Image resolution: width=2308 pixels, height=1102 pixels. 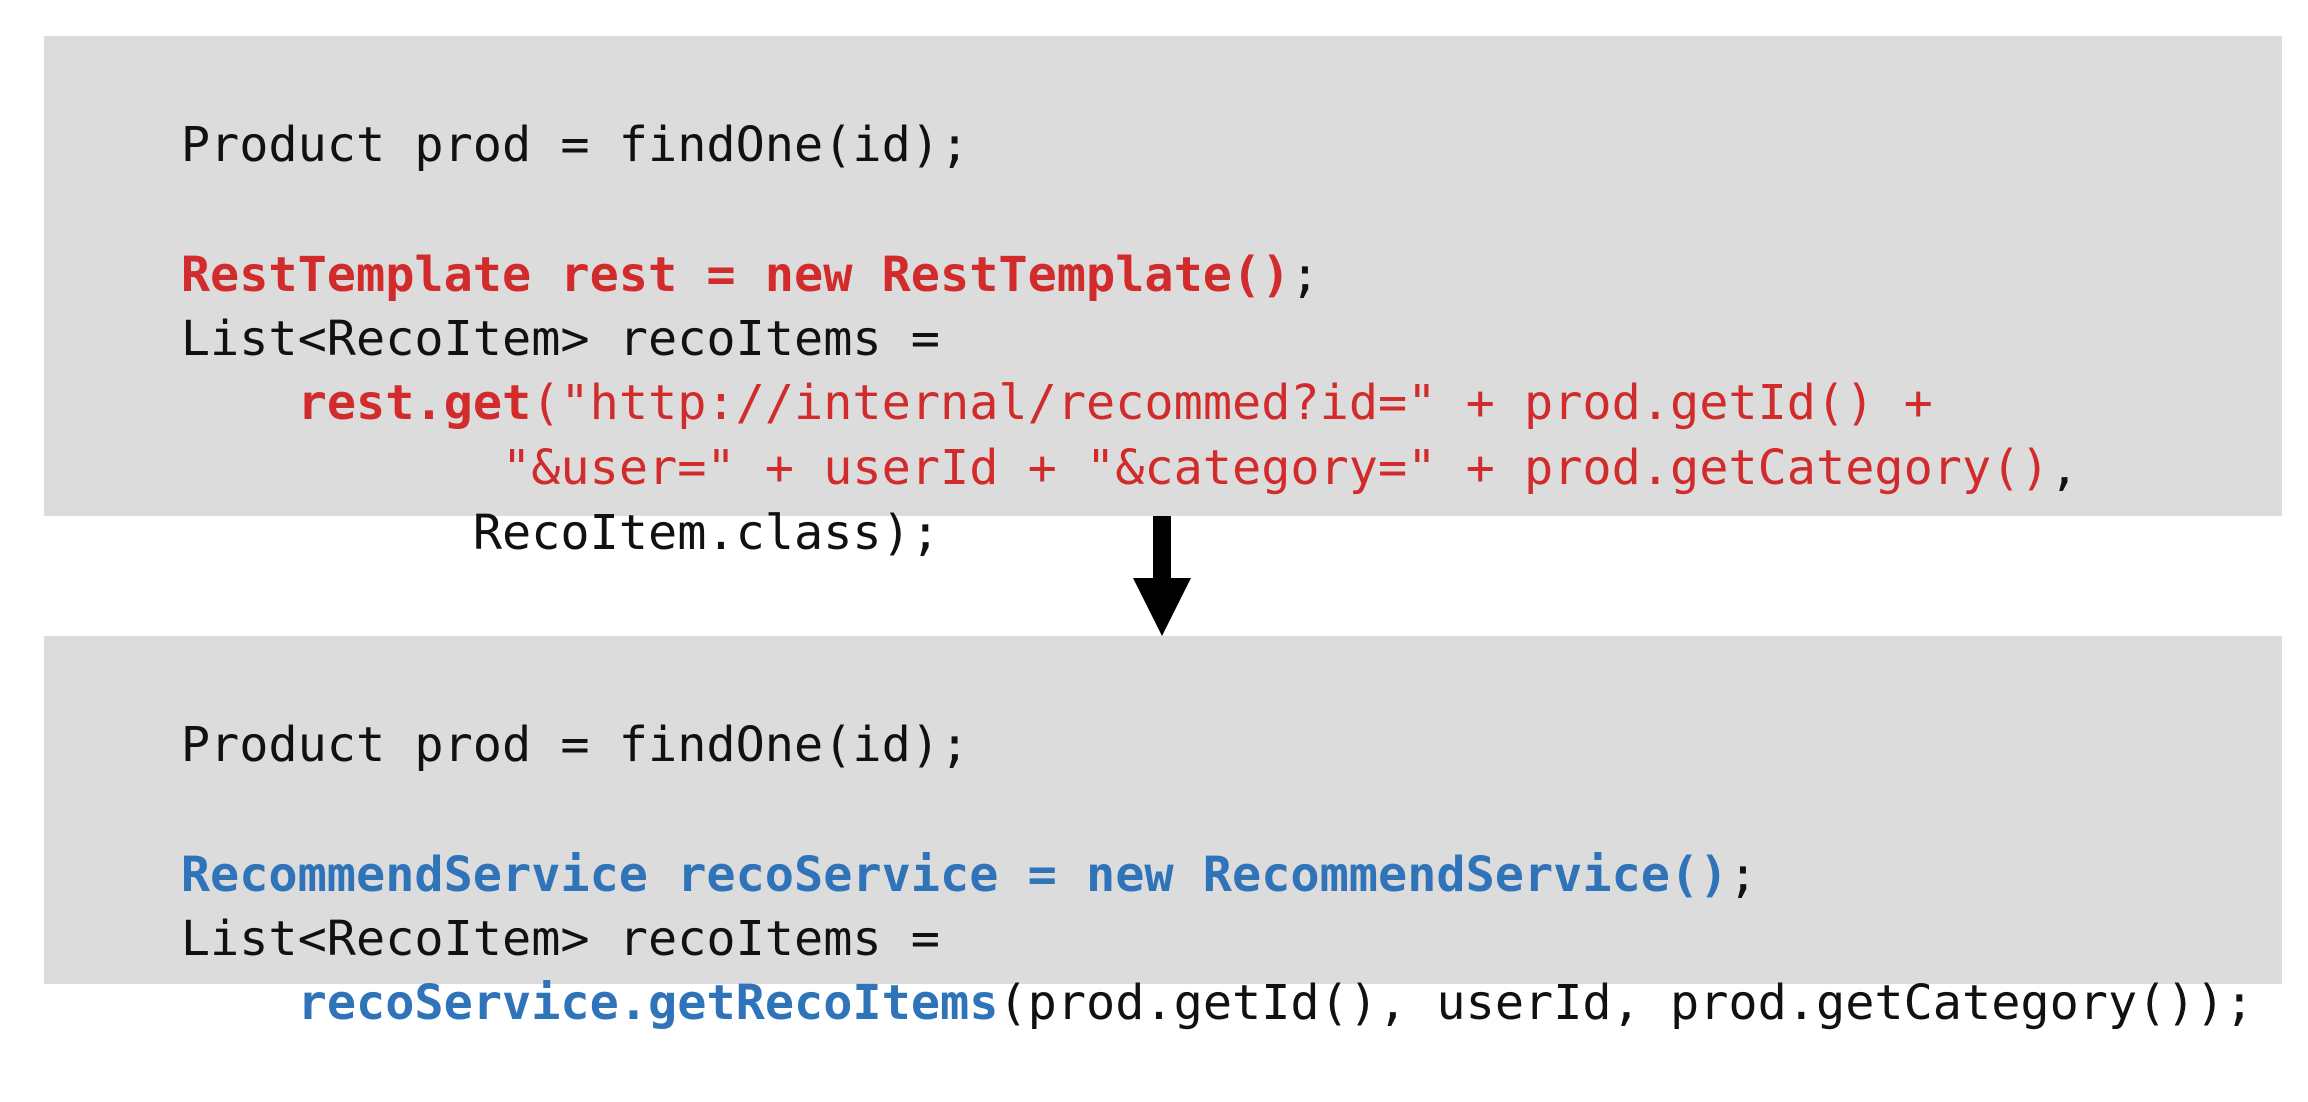 What do you see at coordinates (502, 497) in the screenshot?
I see `code-line-6: RecoItem.class);` at bounding box center [502, 497].